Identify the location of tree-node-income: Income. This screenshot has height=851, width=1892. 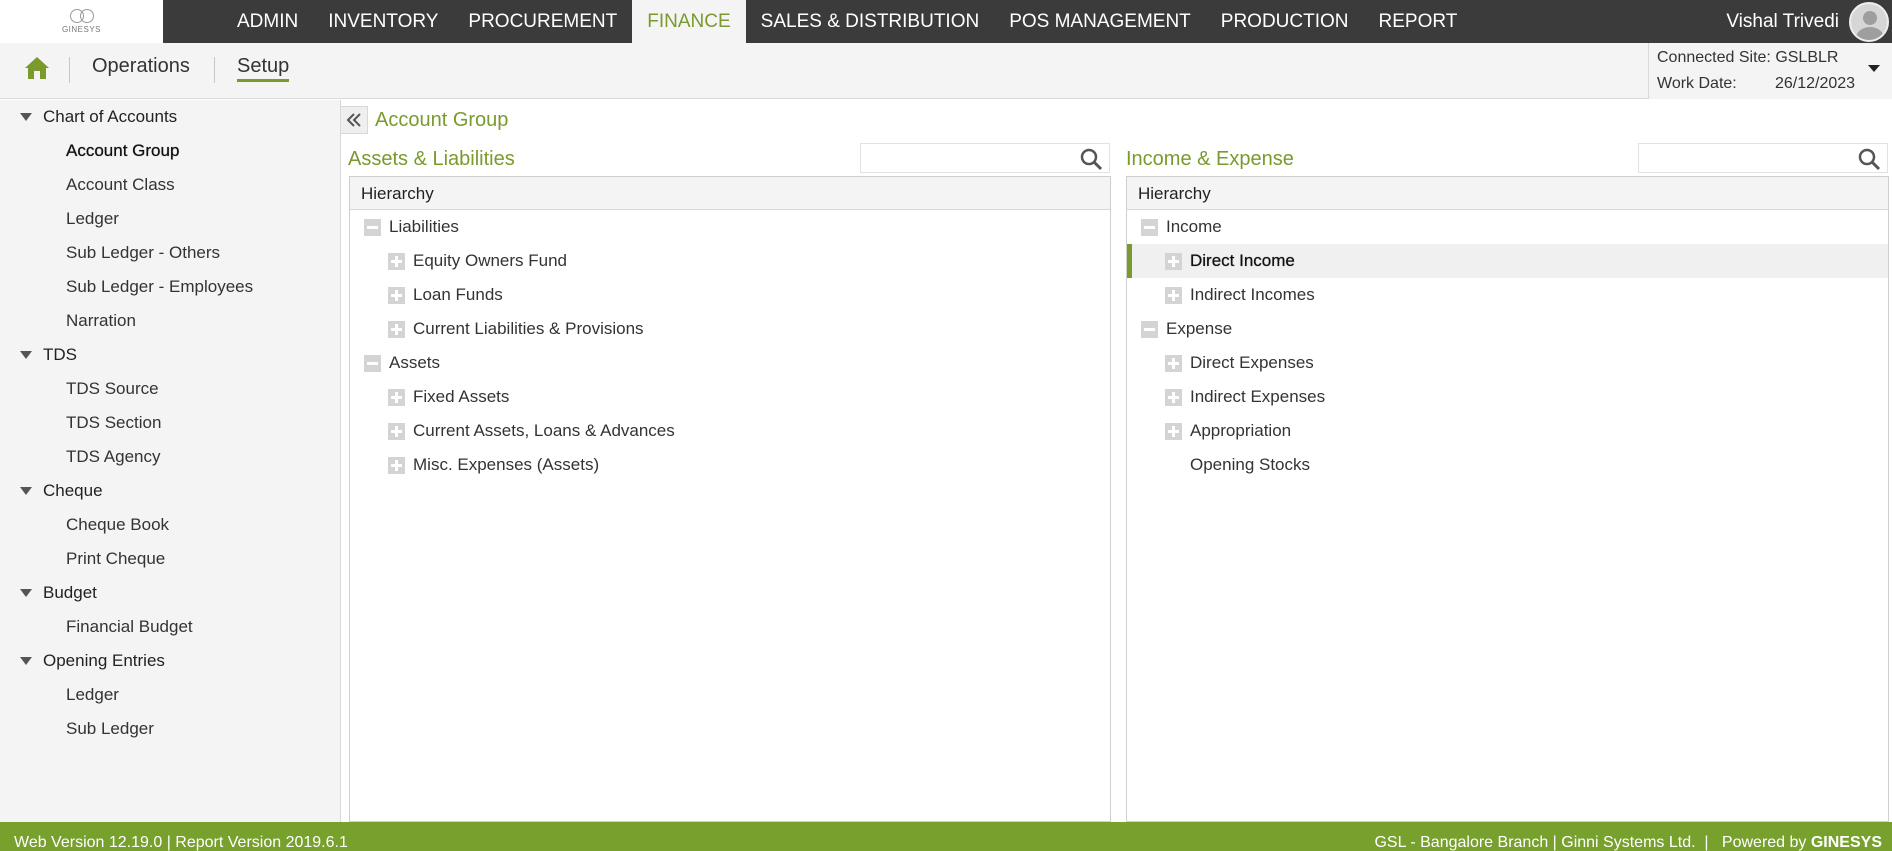
(1181, 227).